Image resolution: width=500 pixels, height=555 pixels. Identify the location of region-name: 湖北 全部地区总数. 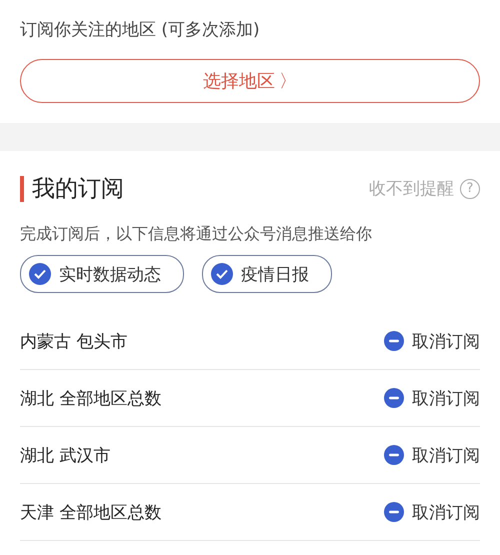
(91, 399).